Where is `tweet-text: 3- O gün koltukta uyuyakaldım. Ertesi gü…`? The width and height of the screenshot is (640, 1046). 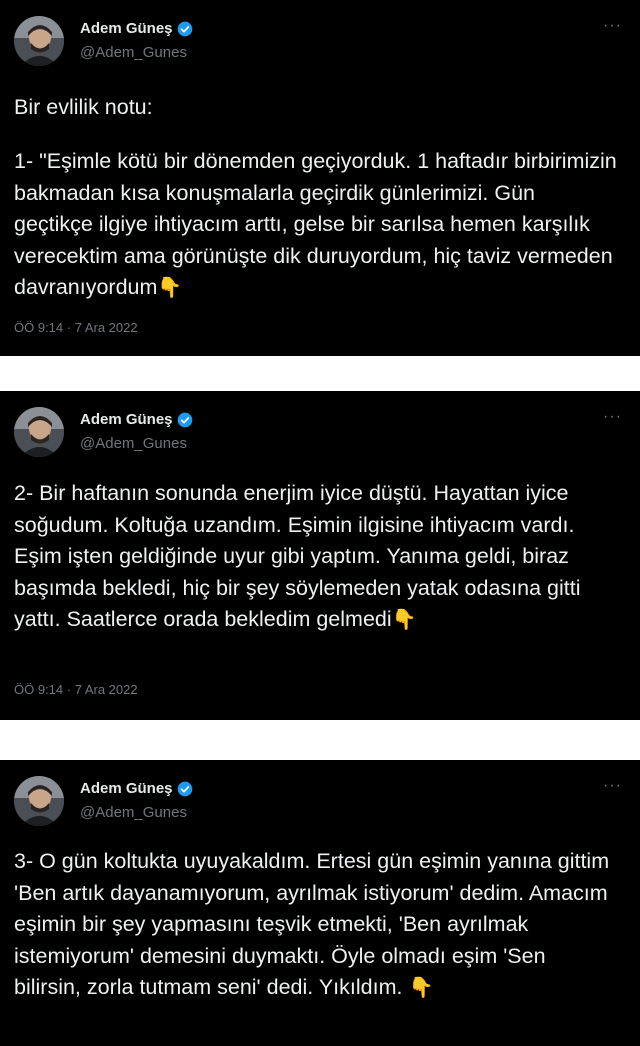
tweet-text: 3- O gün koltukta uyuyakaldım. Ertesi gü… is located at coordinates (316, 925).